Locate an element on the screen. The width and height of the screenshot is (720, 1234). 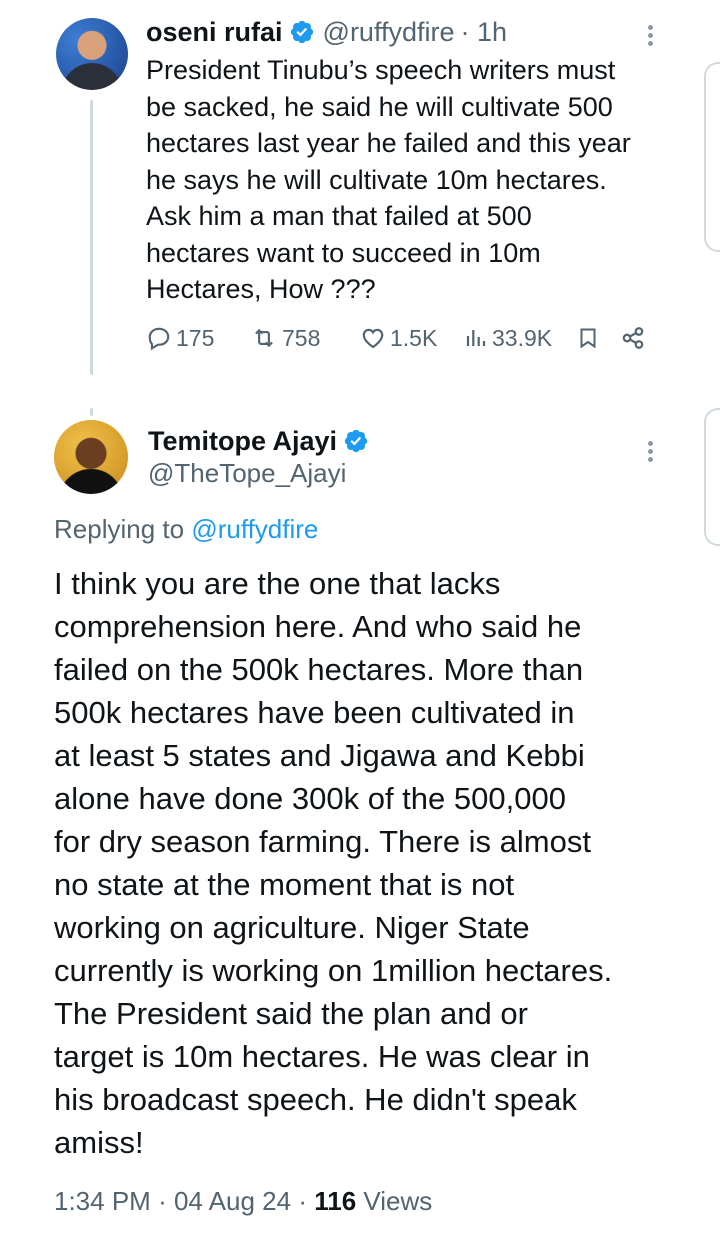
replying-to: Replying to @ruffydfire is located at coordinates (186, 529).